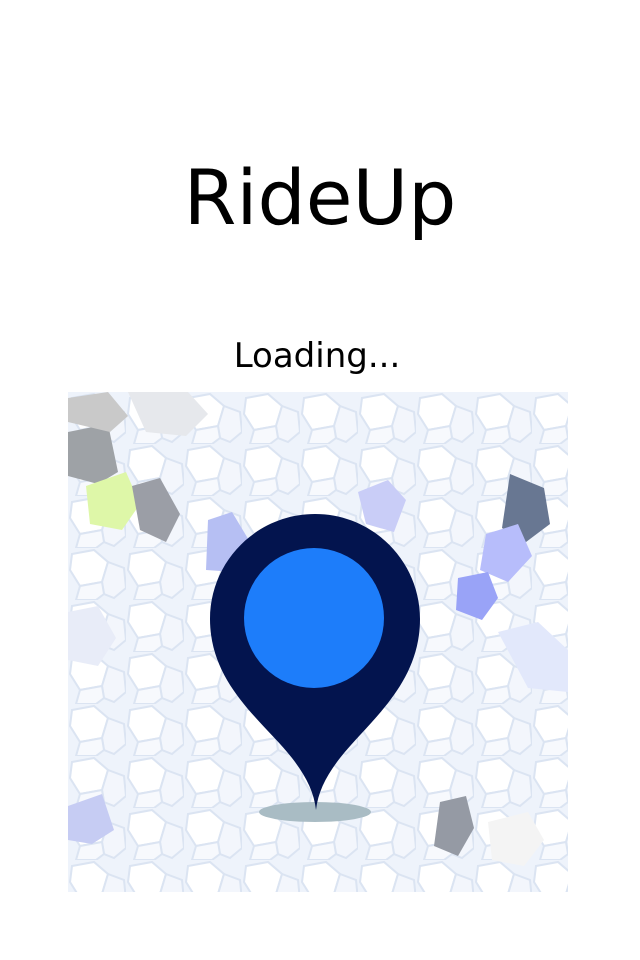 This screenshot has height=960, width=640. Describe the element at coordinates (315, 812) in the screenshot. I see `pin-shadow` at that location.